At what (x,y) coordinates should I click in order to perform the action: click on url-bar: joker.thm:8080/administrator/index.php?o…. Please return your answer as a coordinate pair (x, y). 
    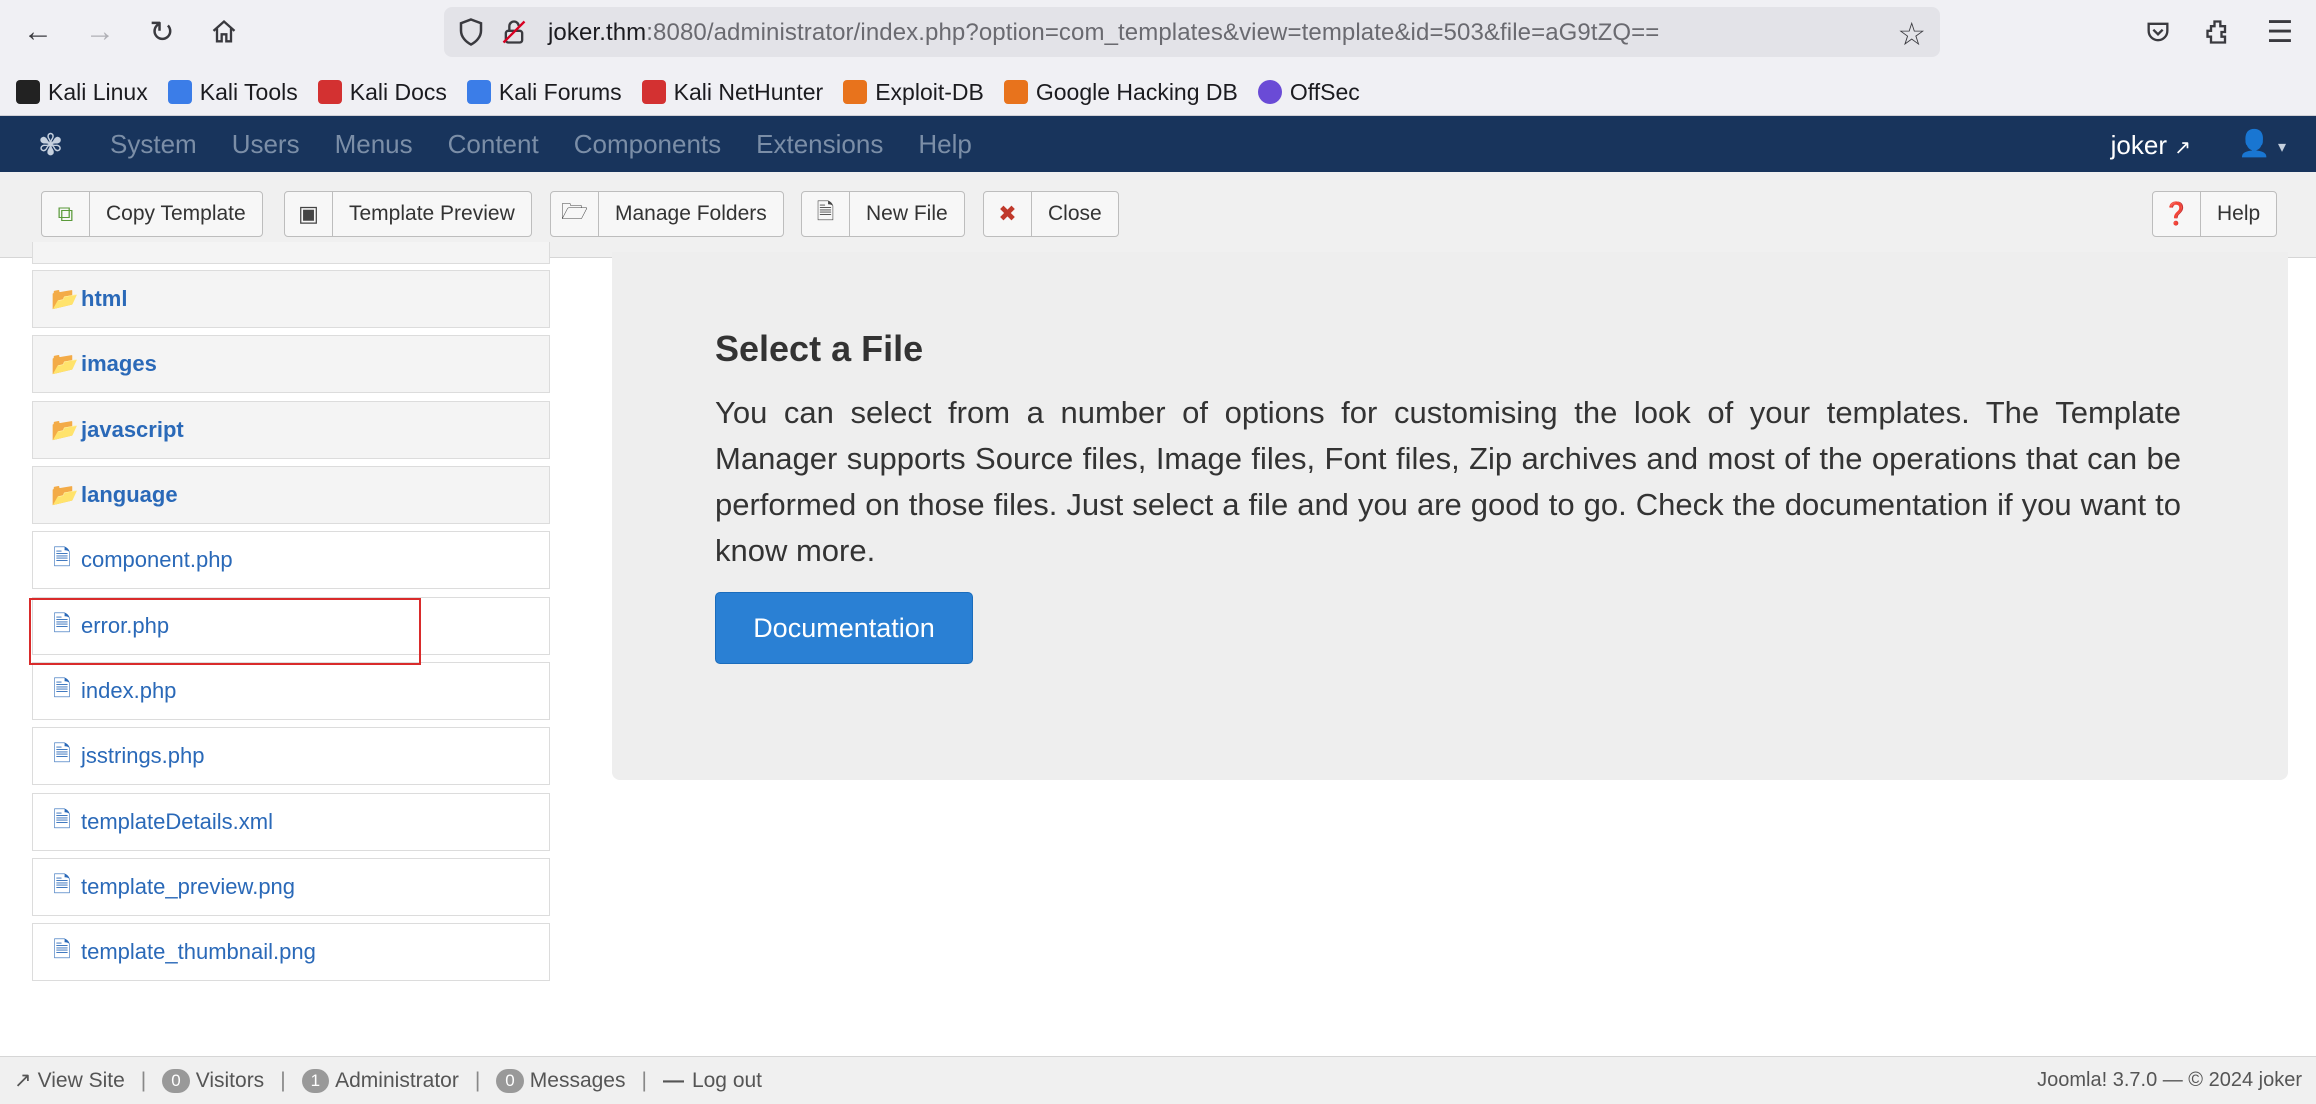
    Looking at the image, I should click on (1192, 32).